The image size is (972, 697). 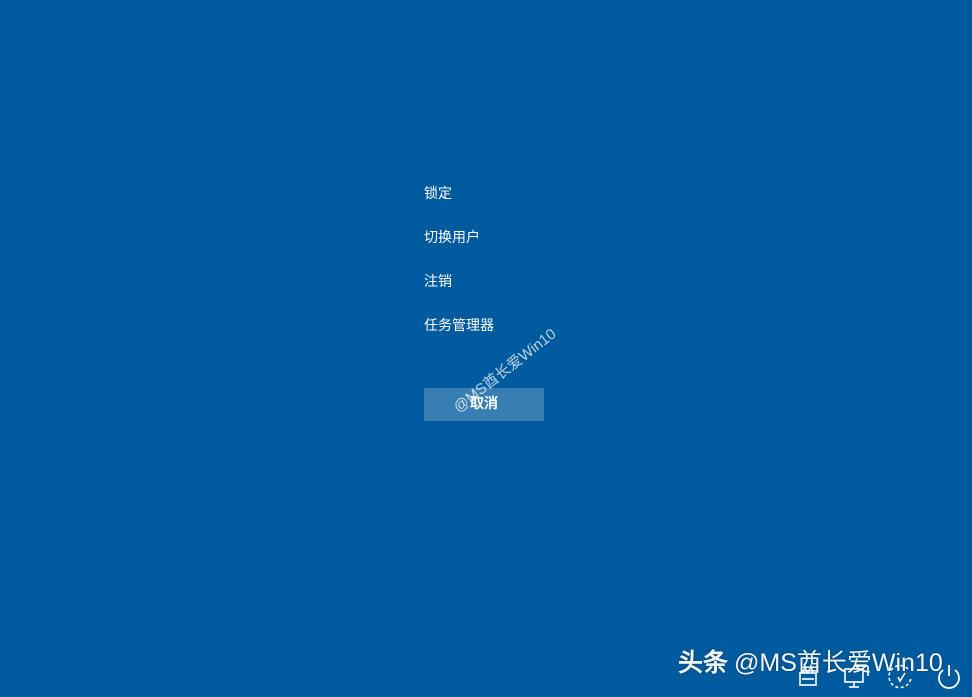 I want to click on cancel-button: 取消, so click(x=484, y=404).